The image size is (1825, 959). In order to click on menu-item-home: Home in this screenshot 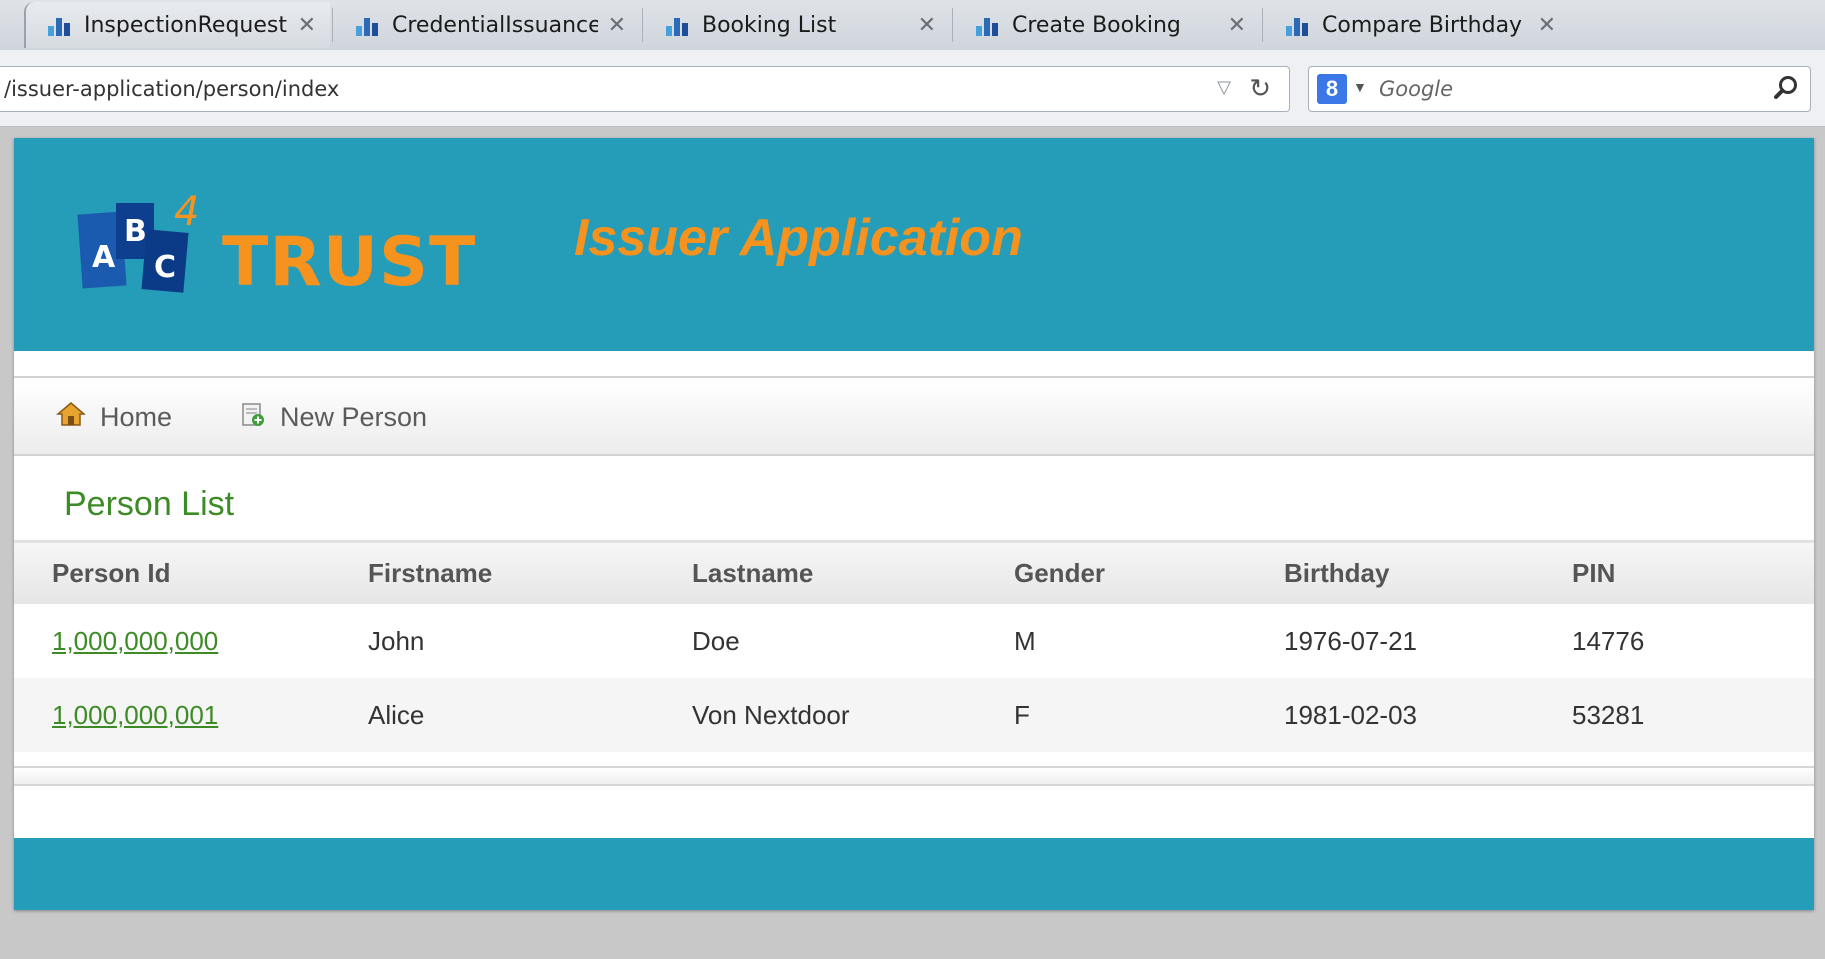, I will do `click(114, 417)`.